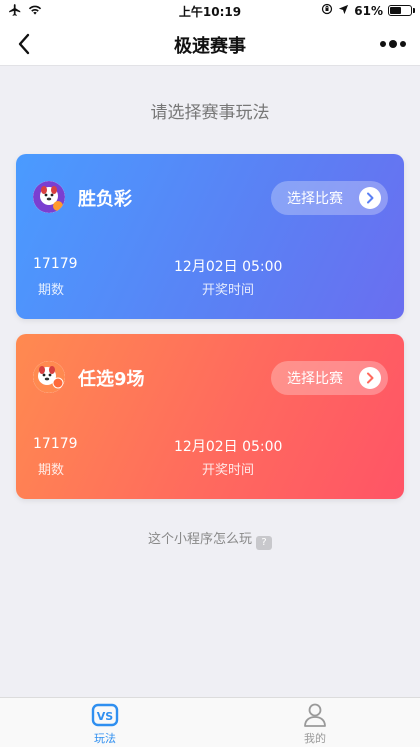 Image resolution: width=420 pixels, height=747 pixels. Describe the element at coordinates (210, 11) in the screenshot. I see `status-bar: 上午10:19 61%` at that location.